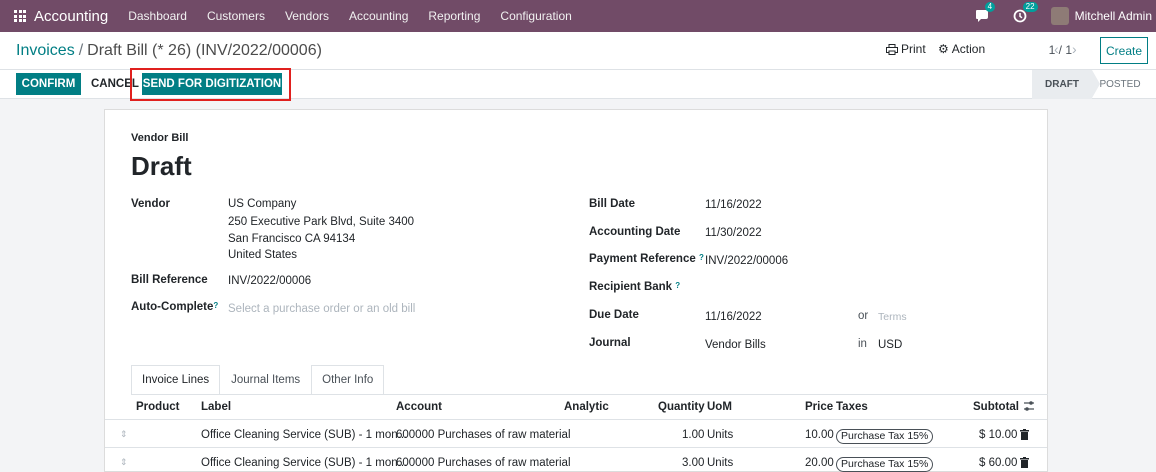 This screenshot has height=472, width=1156. Describe the element at coordinates (265, 380) in the screenshot. I see `tab-journal-items: Journal Items` at that location.